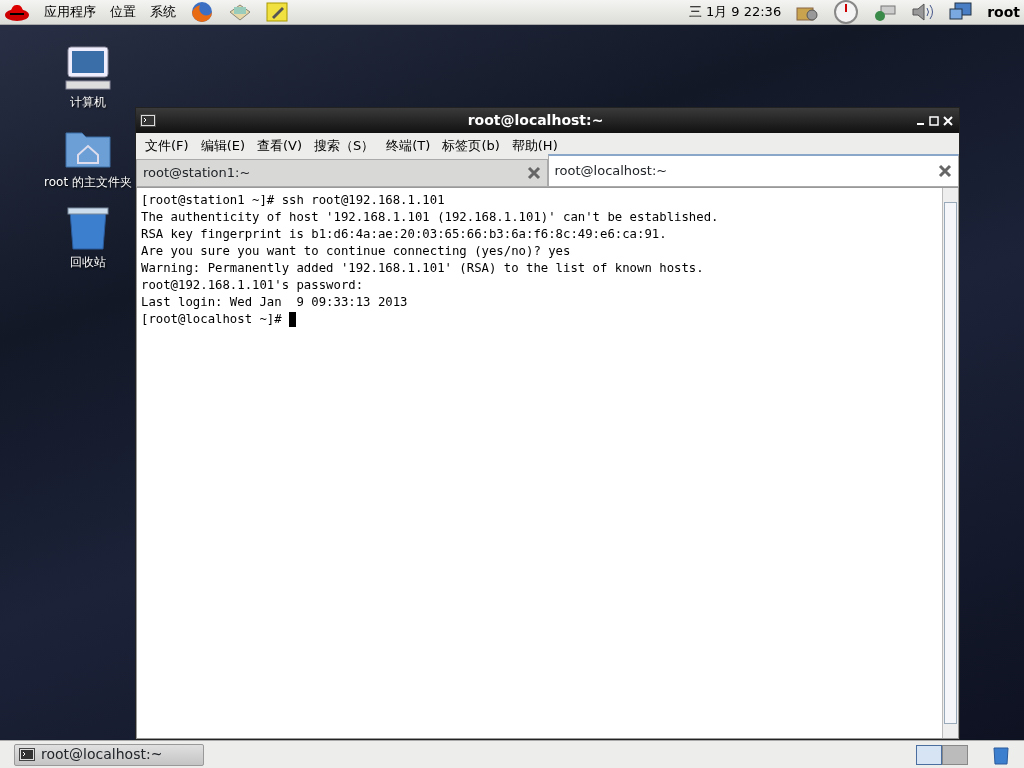 The image size is (1024, 768). What do you see at coordinates (293, 319) in the screenshot?
I see `text-cursor` at bounding box center [293, 319].